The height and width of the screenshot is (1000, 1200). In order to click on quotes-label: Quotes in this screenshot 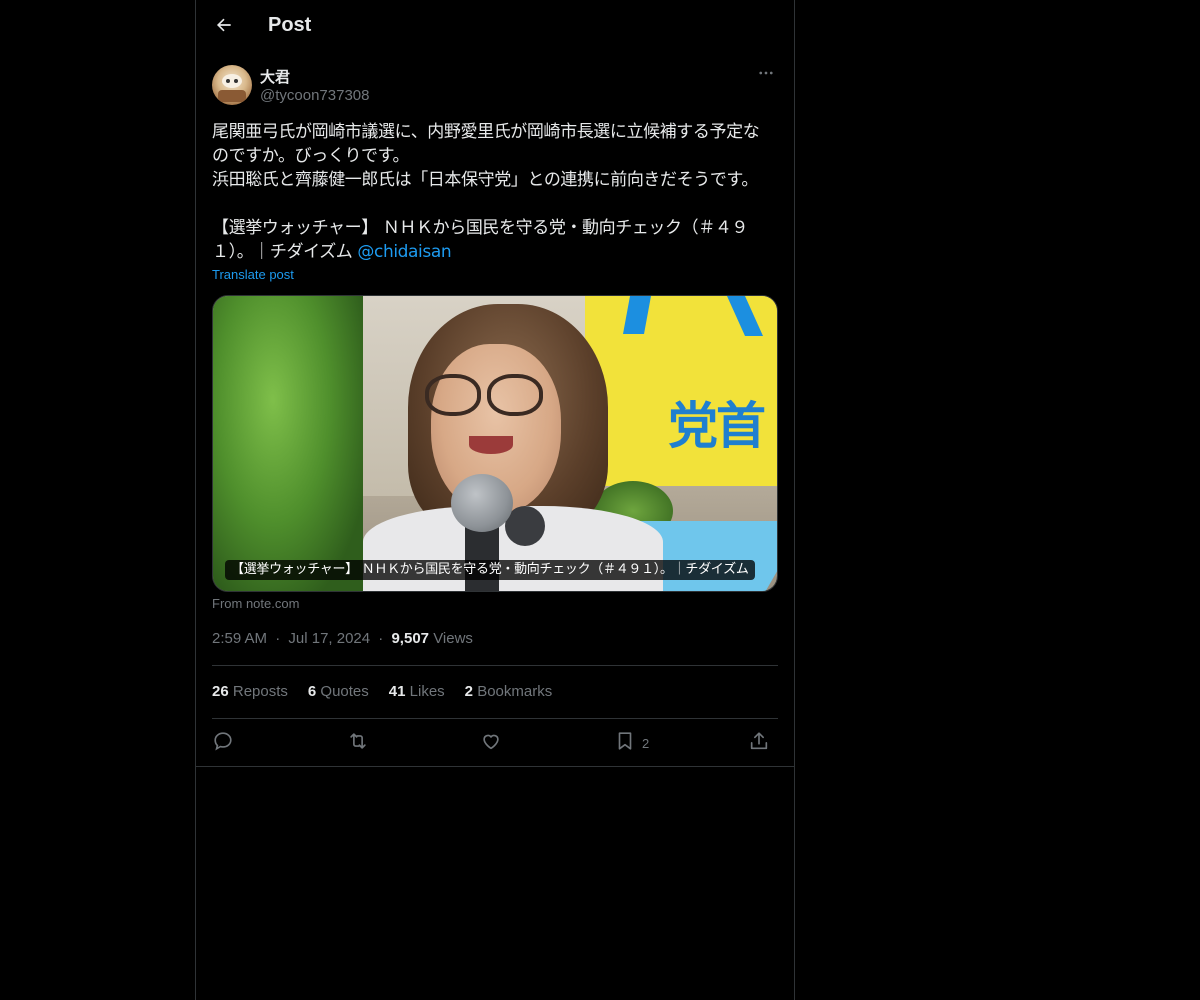, I will do `click(344, 691)`.